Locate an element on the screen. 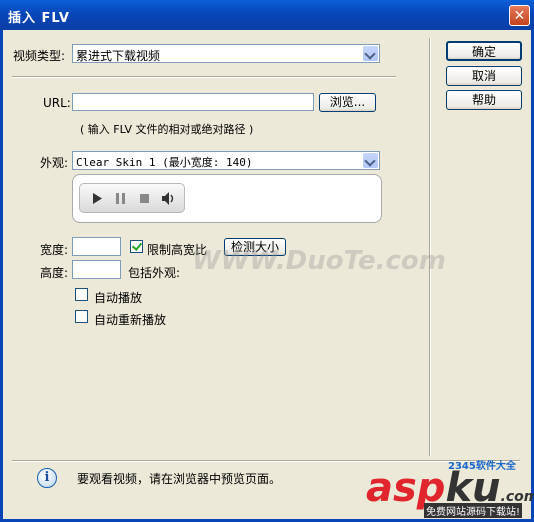 The image size is (534, 522). play-icon is located at coordinates (97, 198).